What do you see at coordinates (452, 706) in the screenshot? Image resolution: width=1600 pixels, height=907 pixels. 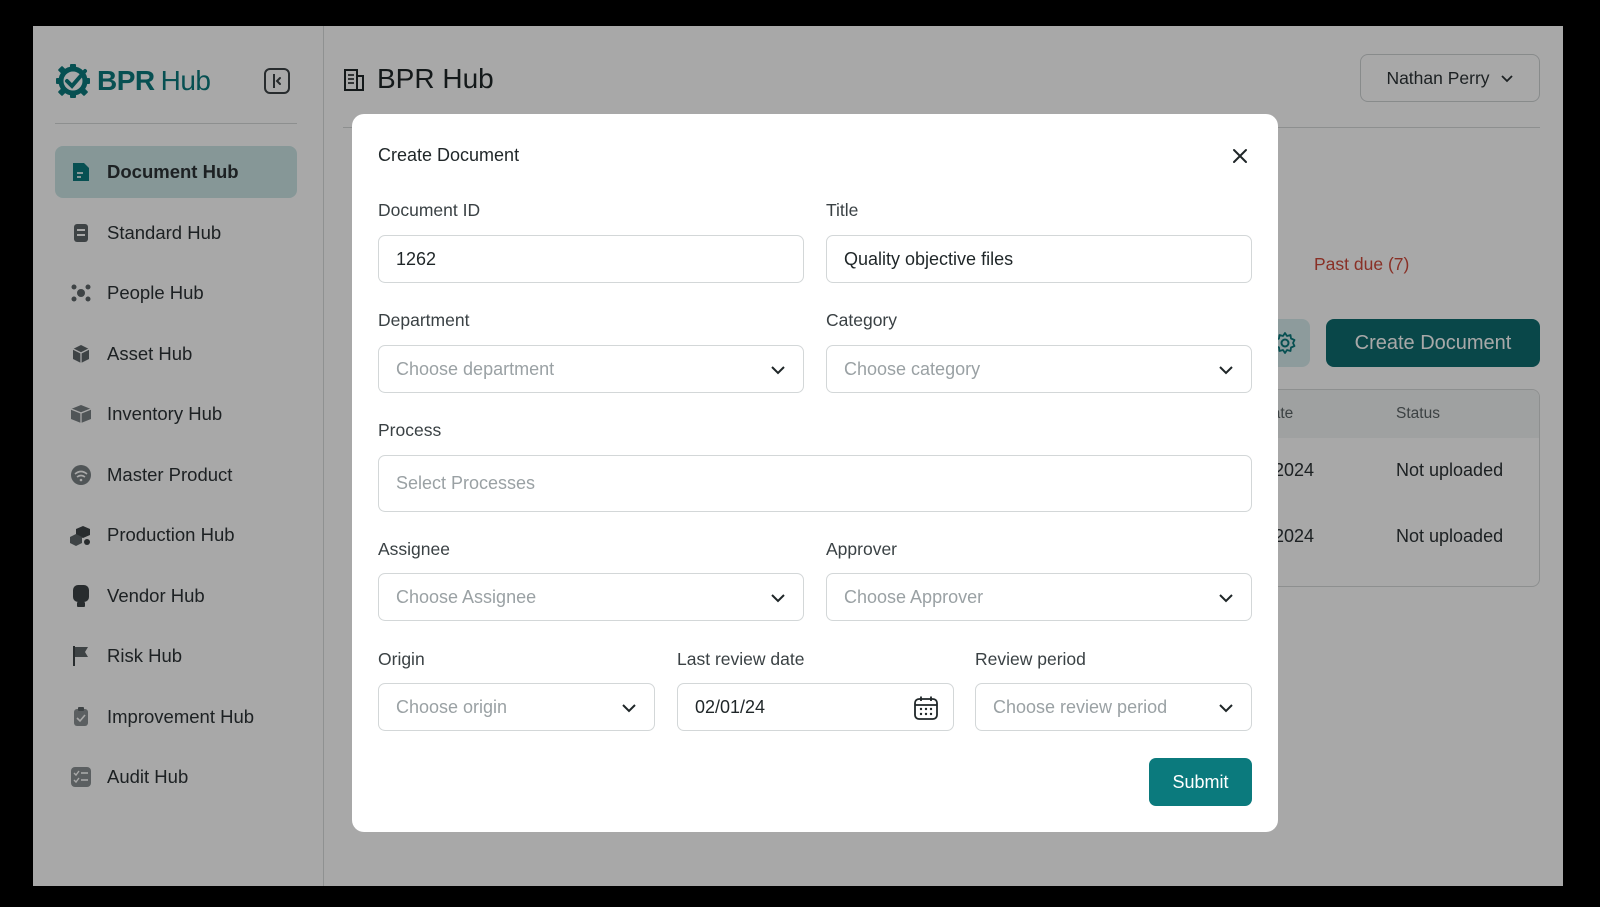 I see `origin-placeholder: Choose origin` at bounding box center [452, 706].